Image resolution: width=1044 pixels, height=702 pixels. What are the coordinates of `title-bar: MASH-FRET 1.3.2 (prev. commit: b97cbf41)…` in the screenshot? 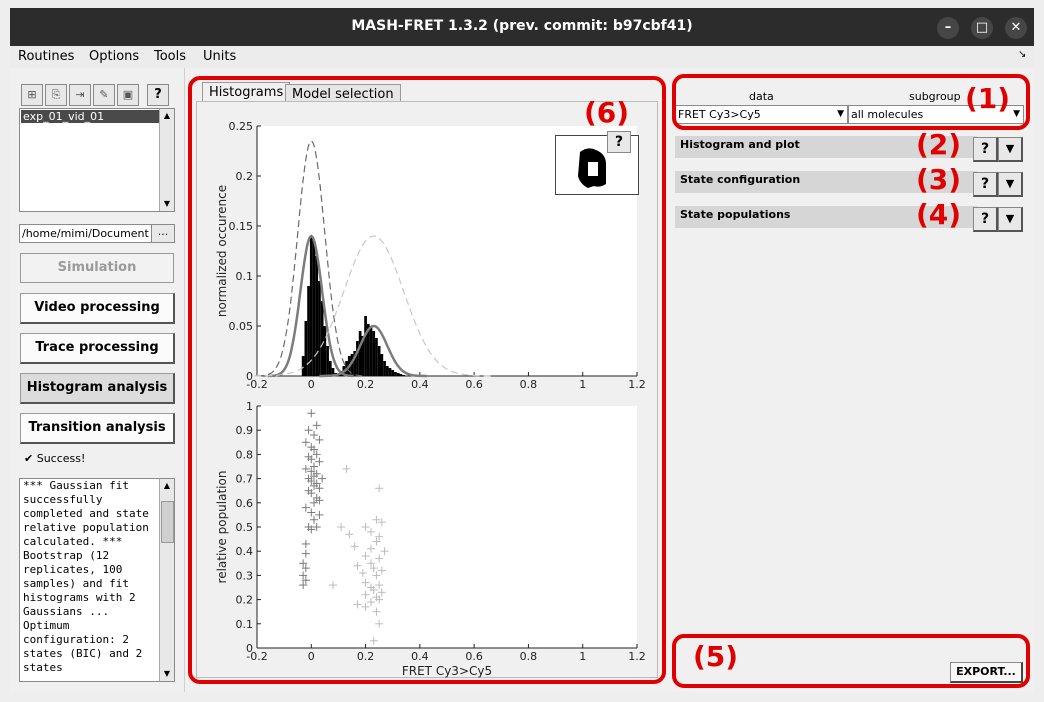 It's located at (522, 27).